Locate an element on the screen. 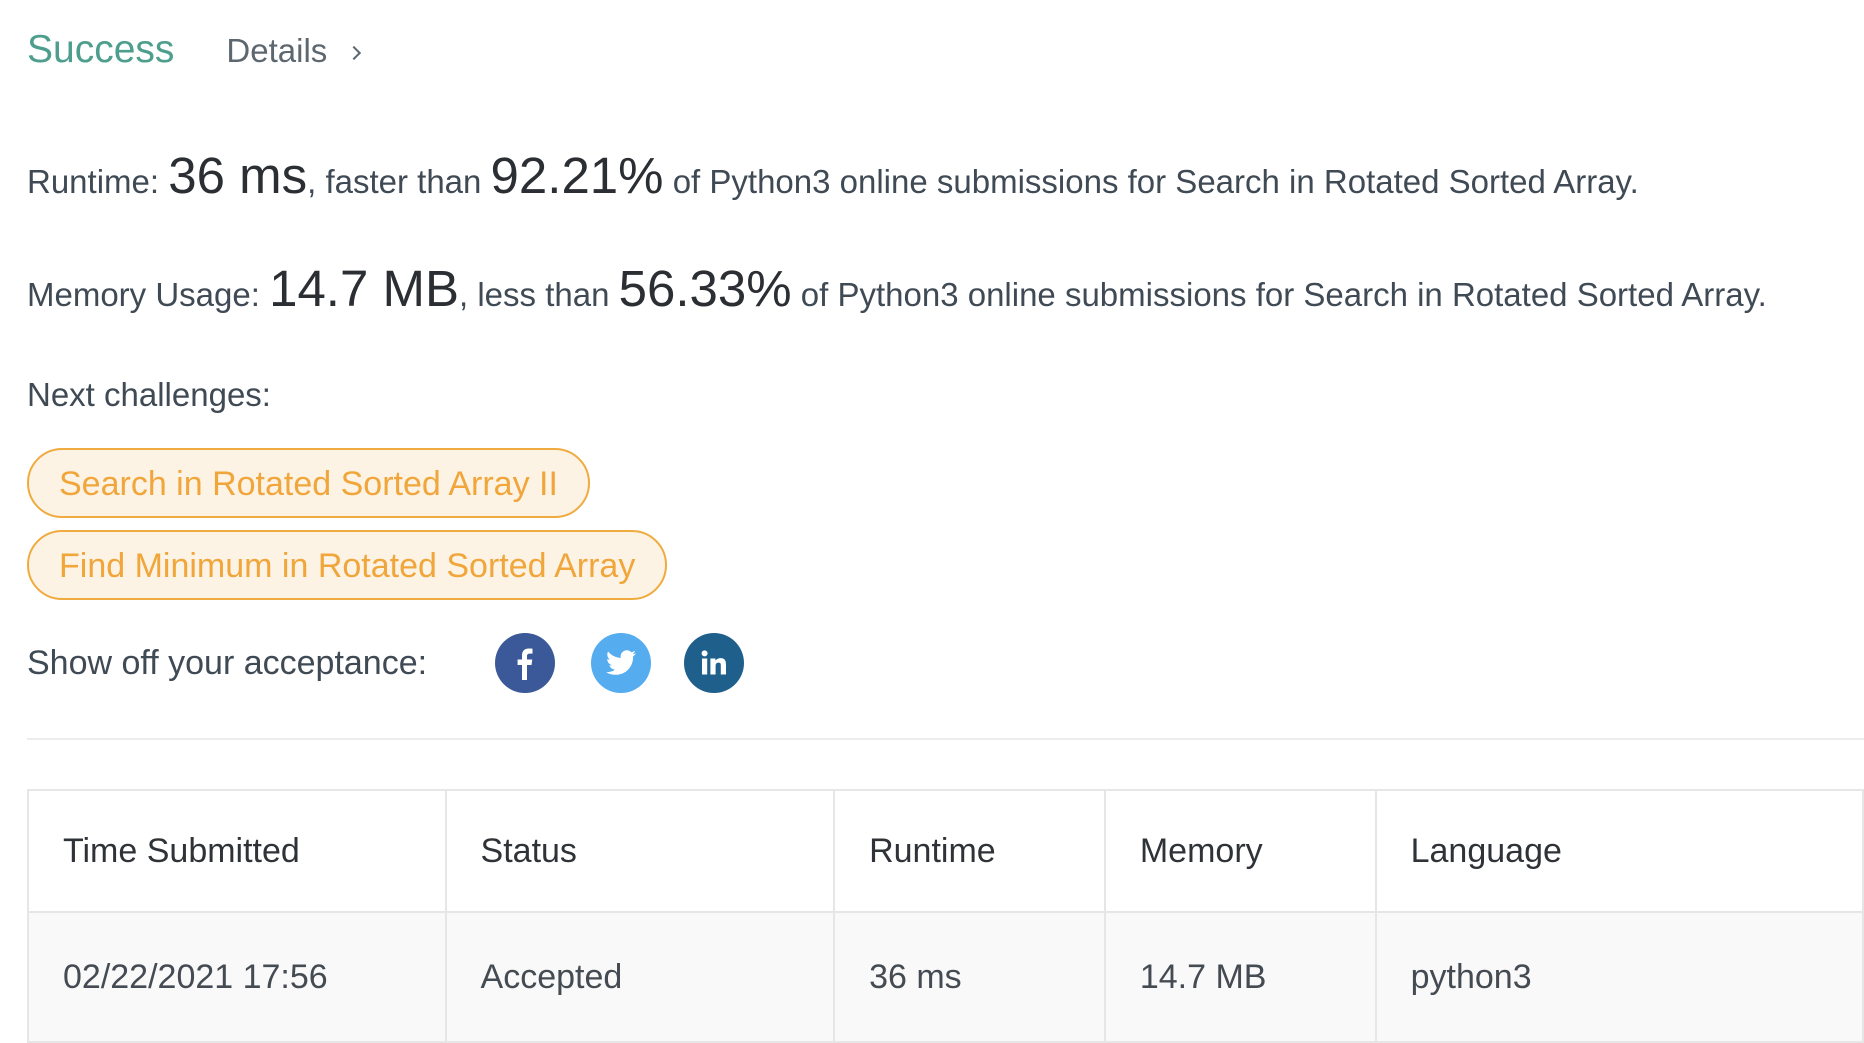  next-challenges-label: Next challenges: is located at coordinates (149, 394).